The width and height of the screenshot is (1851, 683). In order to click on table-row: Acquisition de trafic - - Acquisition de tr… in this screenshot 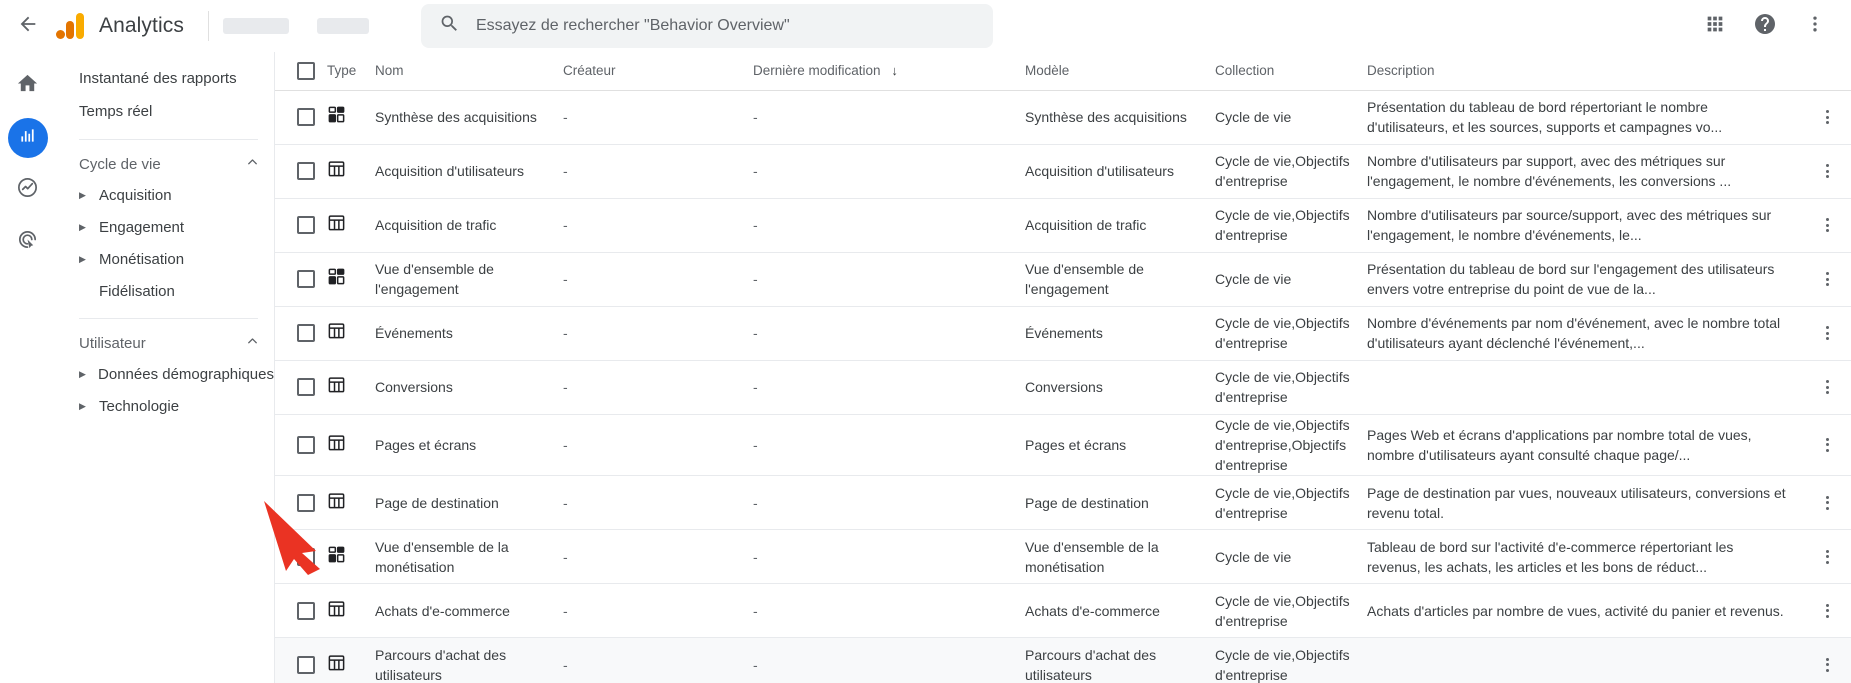, I will do `click(1063, 225)`.